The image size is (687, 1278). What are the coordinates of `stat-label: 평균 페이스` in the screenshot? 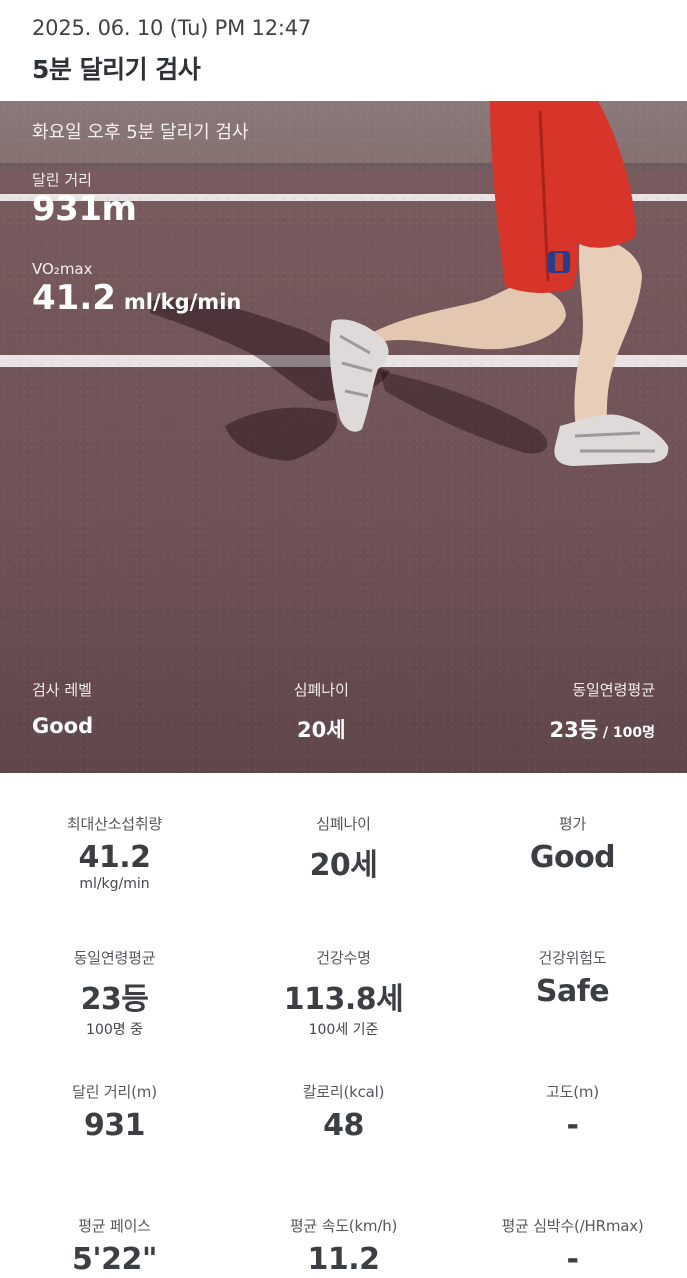 It's located at (114, 1226).